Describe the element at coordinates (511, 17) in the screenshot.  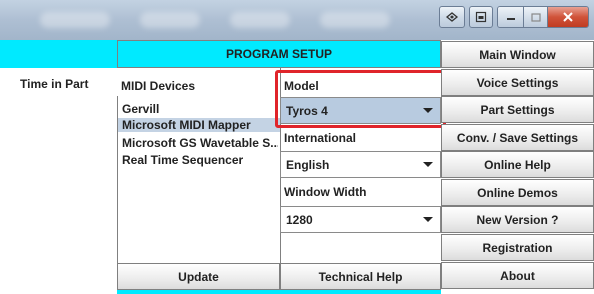
I see `minimize-icon` at that location.